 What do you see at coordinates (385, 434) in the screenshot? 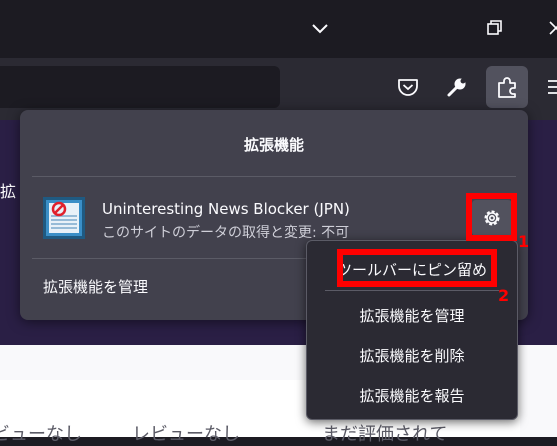
I see `rating-text: まだ評価されて` at bounding box center [385, 434].